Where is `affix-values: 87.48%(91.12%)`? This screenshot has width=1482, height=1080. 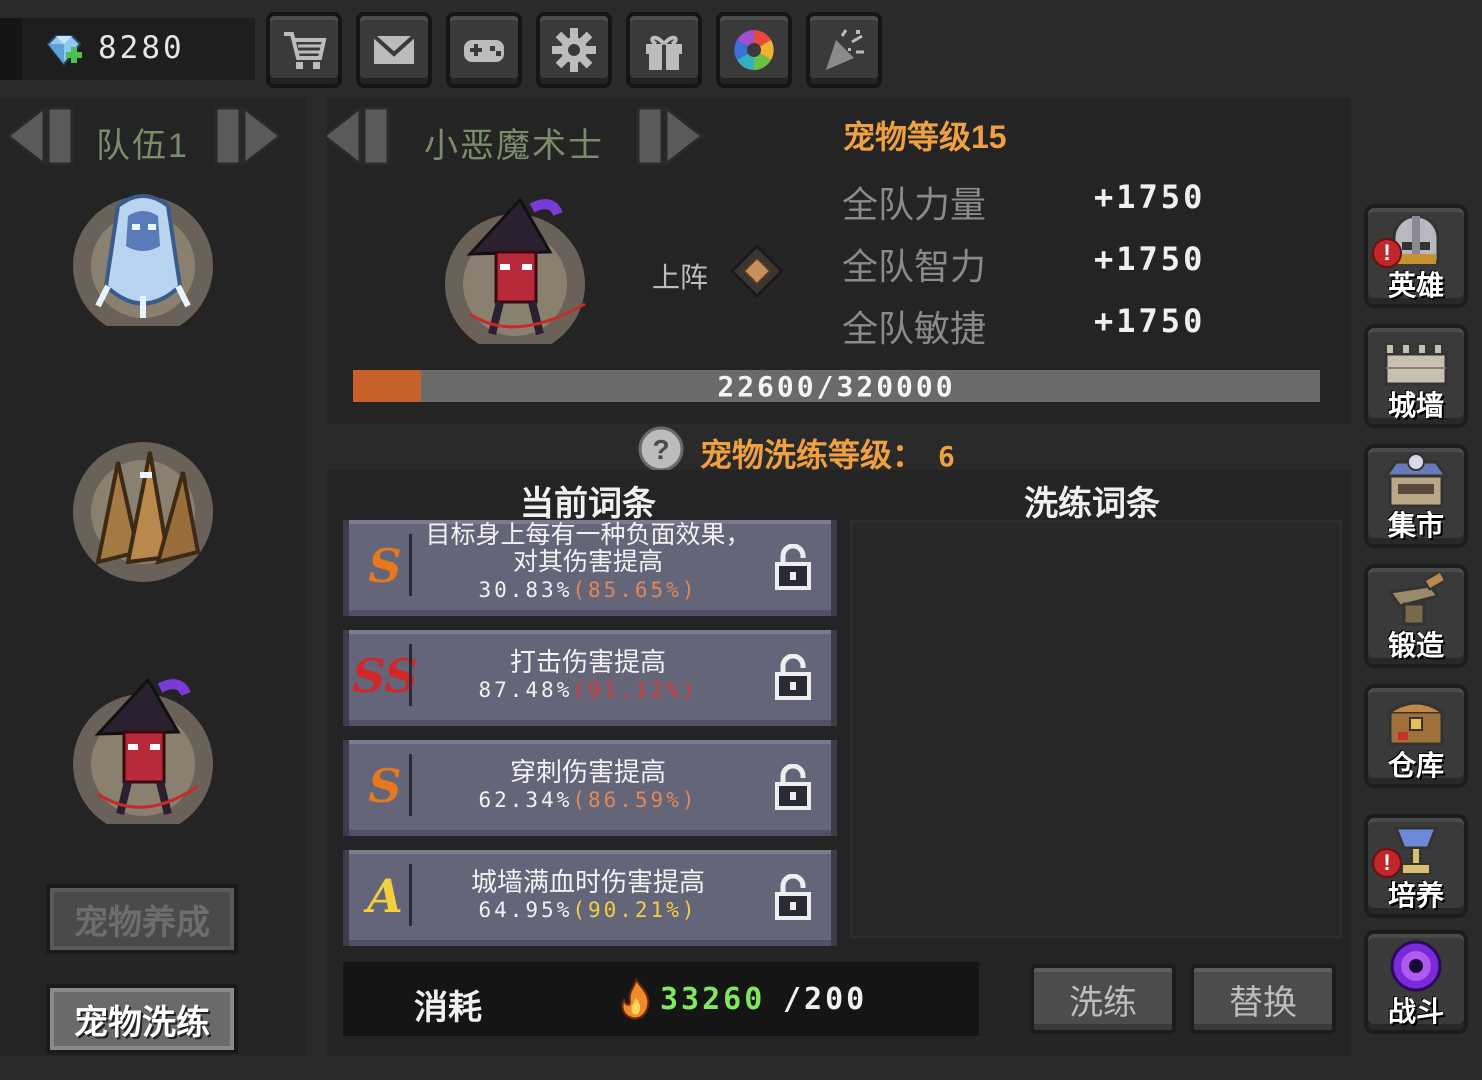 affix-values: 87.48%(91.12%) is located at coordinates (588, 690).